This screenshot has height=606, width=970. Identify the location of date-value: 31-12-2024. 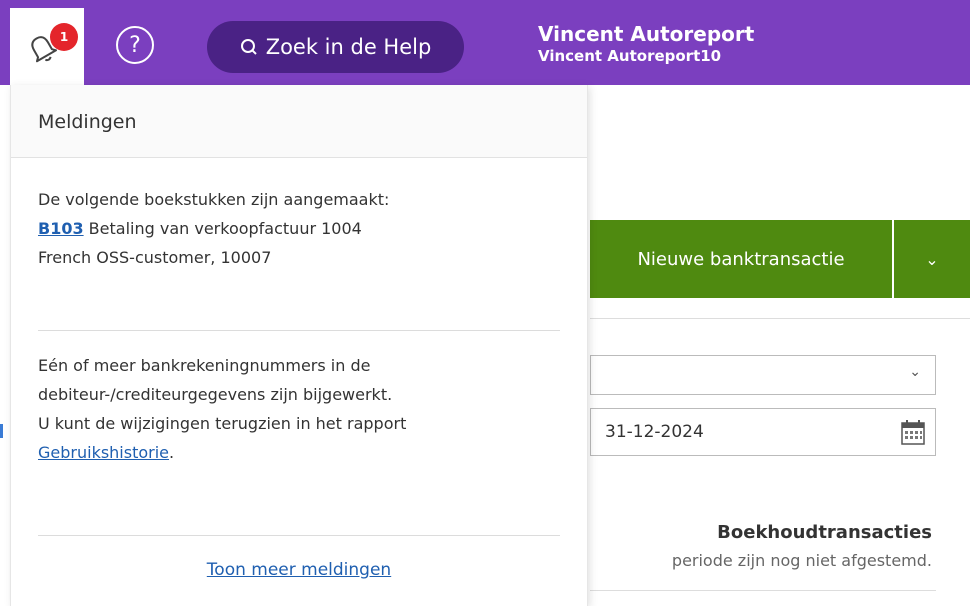
(654, 432).